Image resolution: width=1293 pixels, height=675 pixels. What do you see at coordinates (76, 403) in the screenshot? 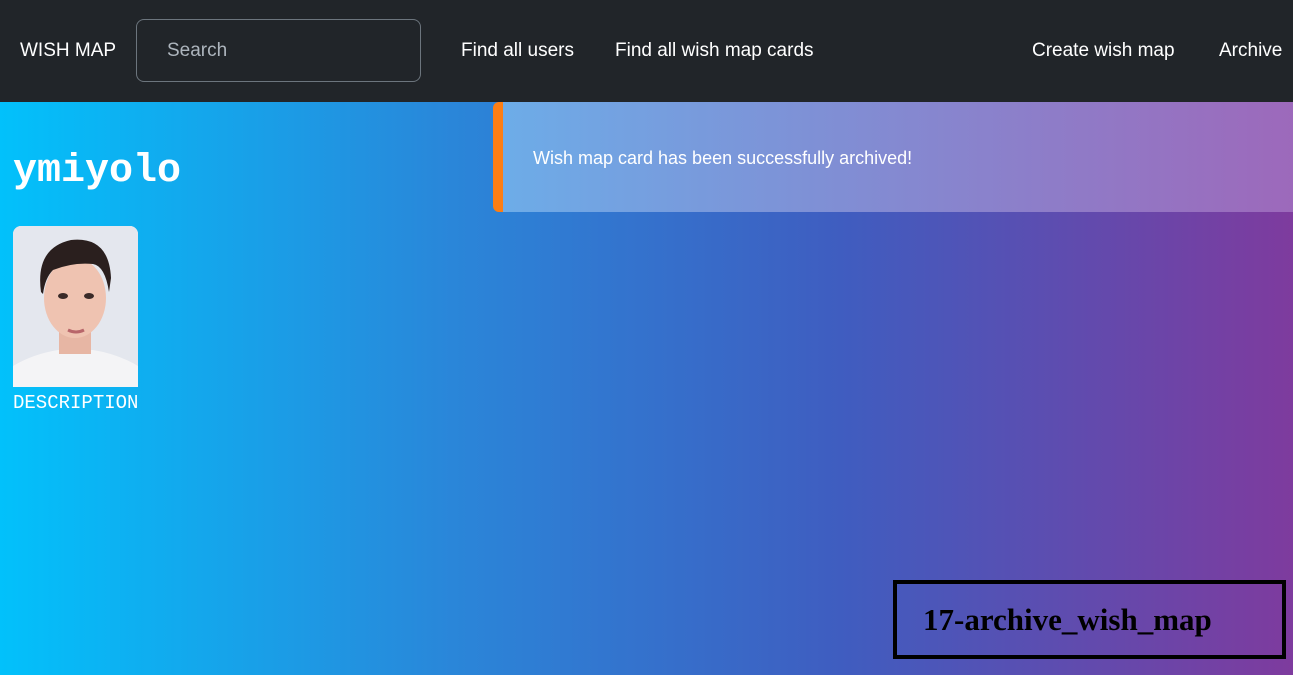
I see `profile-description: DESCRIPTION` at bounding box center [76, 403].